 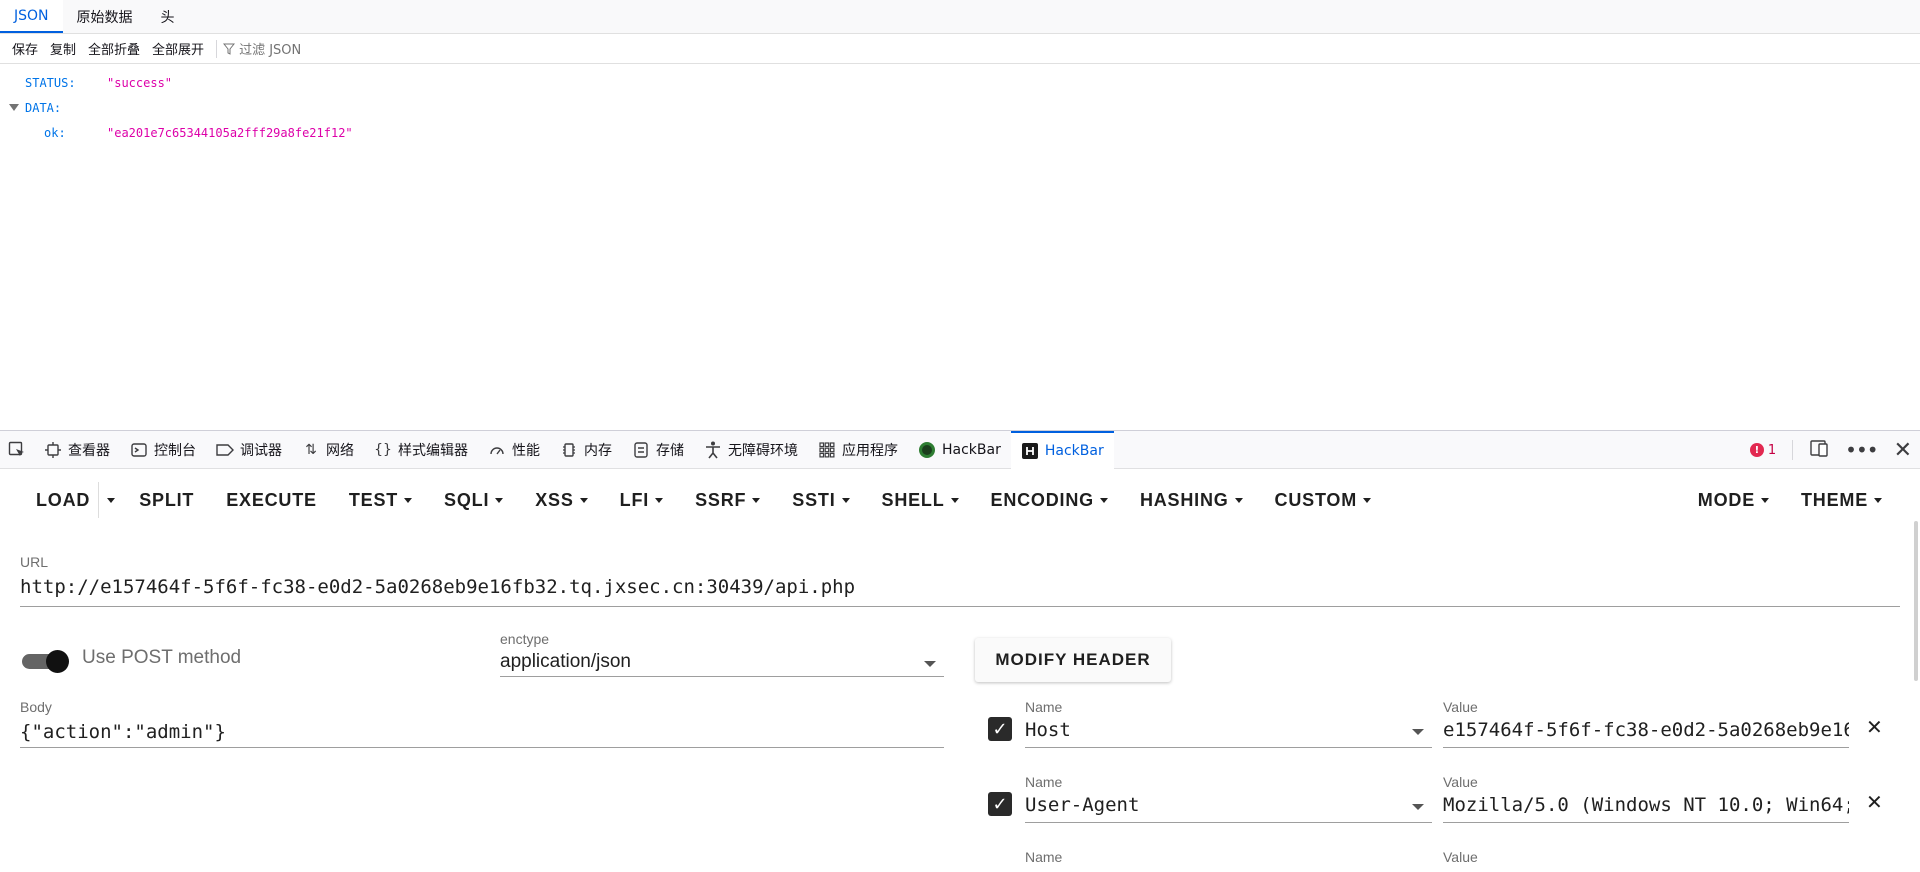 I want to click on header-name-field: Name Host, so click(x=1228, y=723).